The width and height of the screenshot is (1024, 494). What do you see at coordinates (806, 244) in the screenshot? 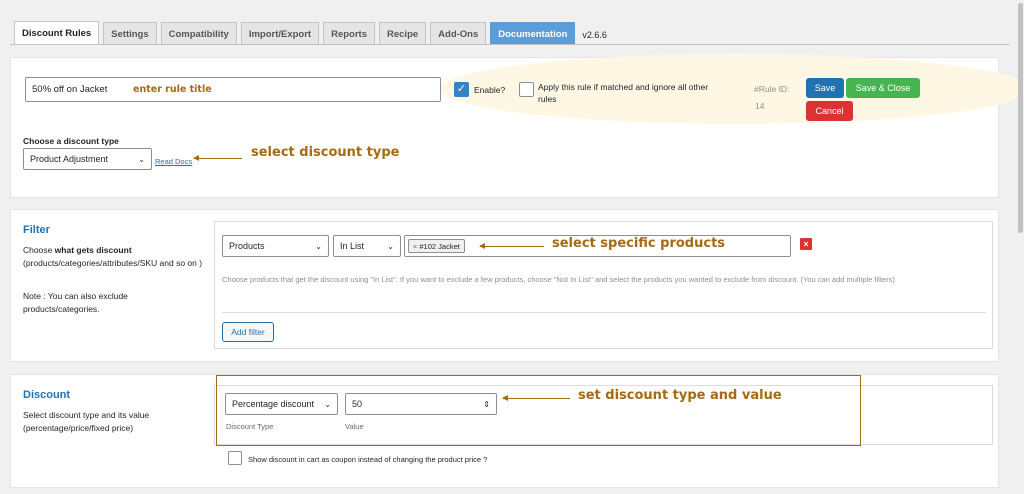
I see `remove-filter-icon: ×` at bounding box center [806, 244].